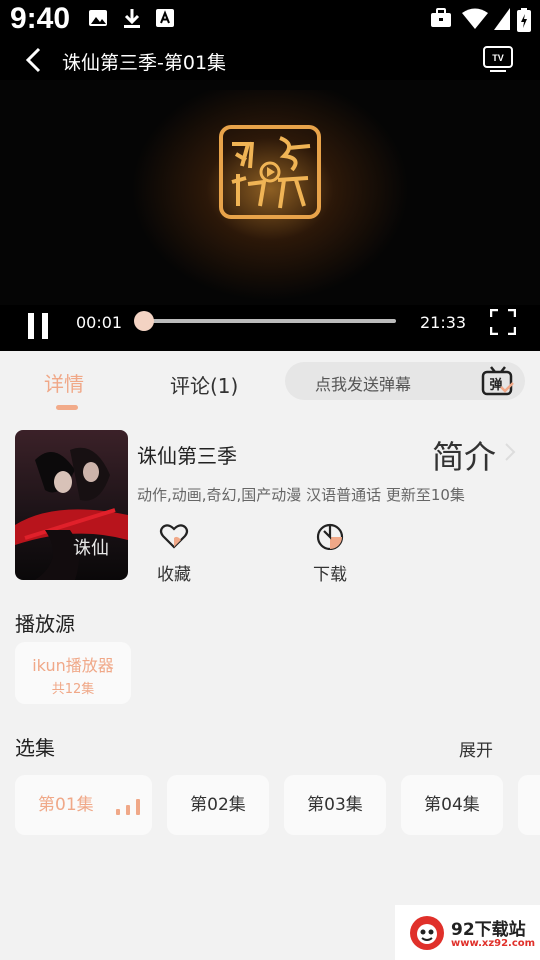 The image size is (540, 960). Describe the element at coordinates (493, 943) in the screenshot. I see `watermark-url: www.xz92.com` at that location.